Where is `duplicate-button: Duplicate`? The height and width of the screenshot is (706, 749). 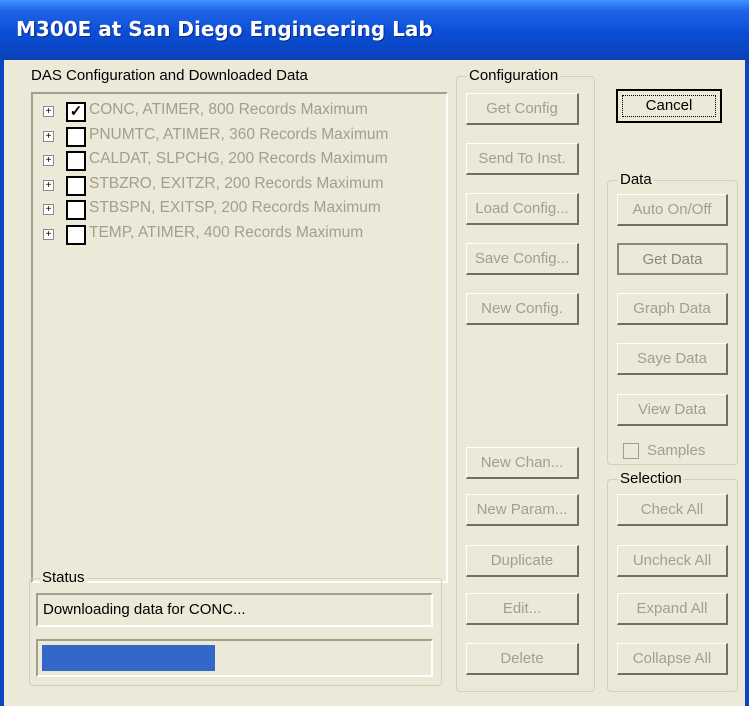 duplicate-button: Duplicate is located at coordinates (522, 561).